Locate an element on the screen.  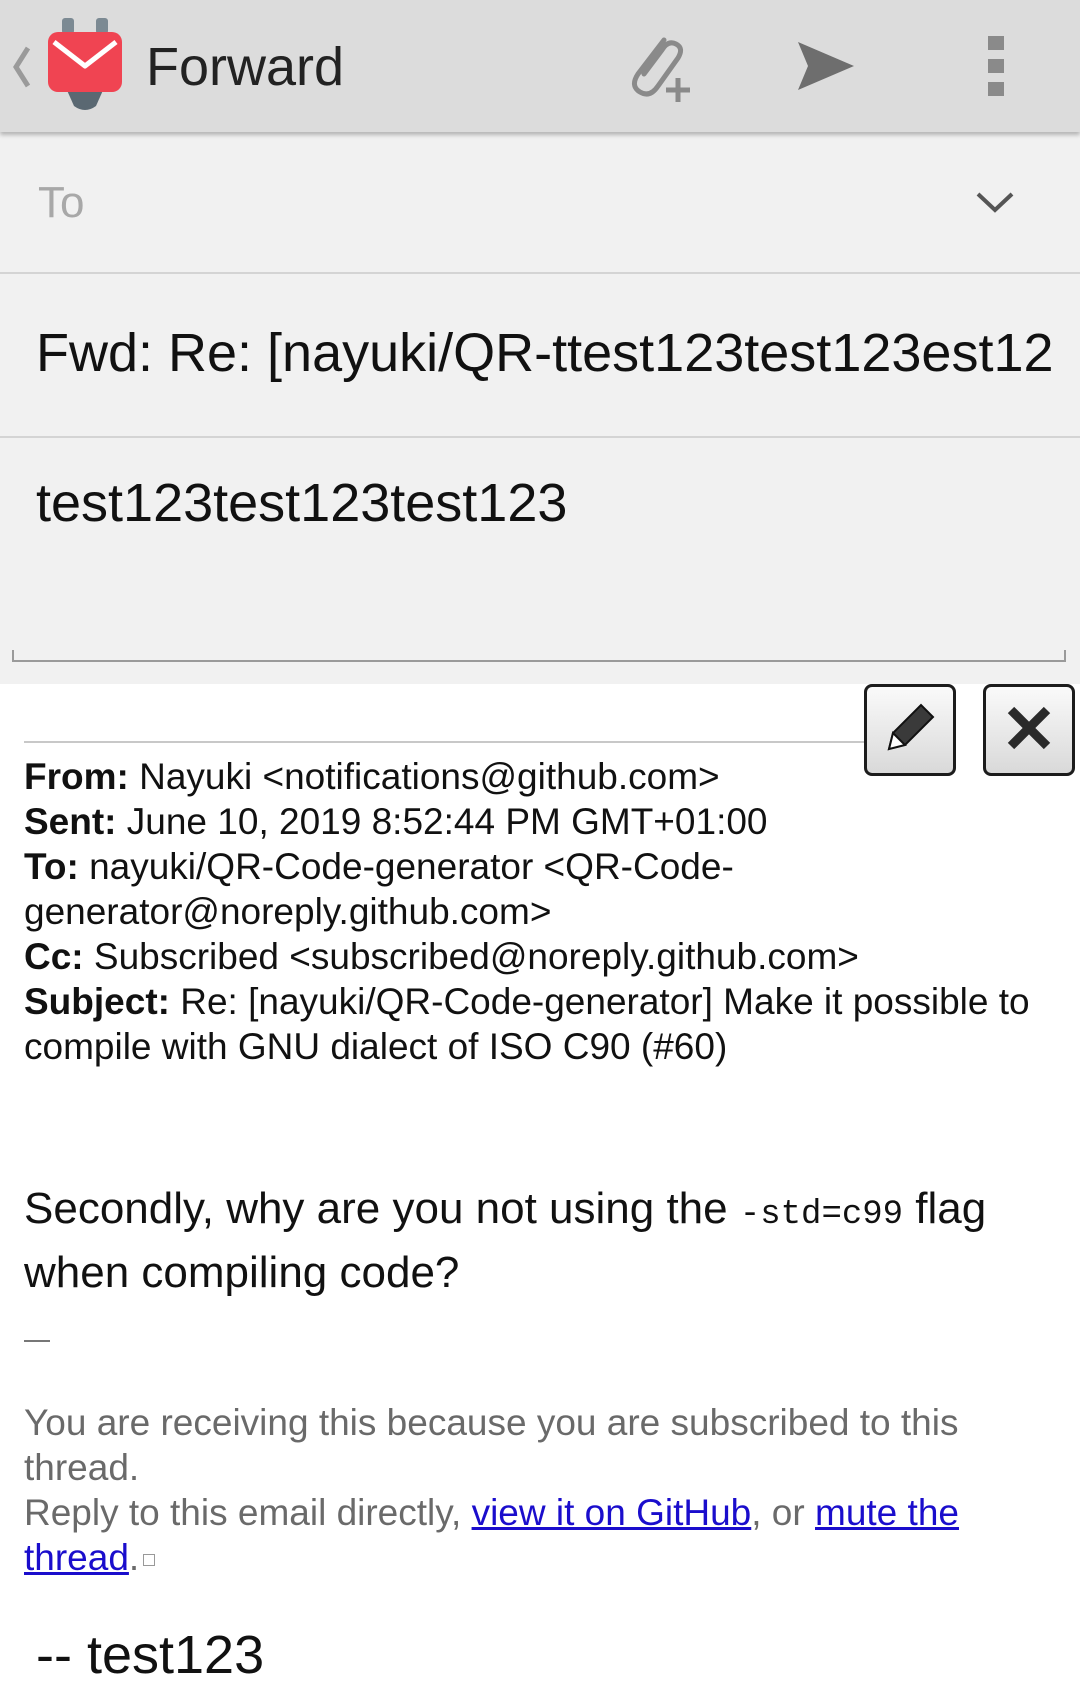
header-sent: Sent: June 10, 2019 8:52:44 PM GMT+01:00 is located at coordinates (529, 821).